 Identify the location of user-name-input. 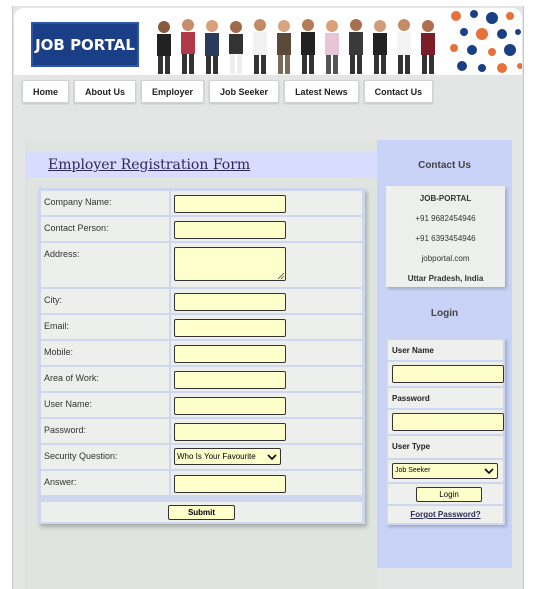
(230, 406).